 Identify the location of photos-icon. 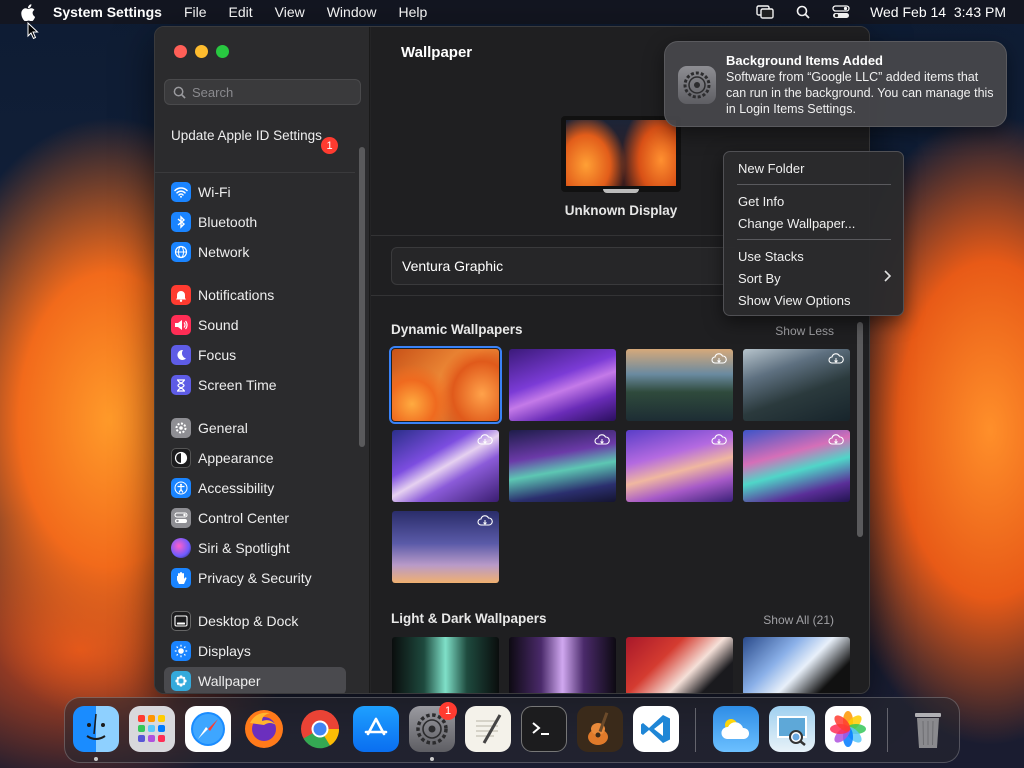
(848, 729).